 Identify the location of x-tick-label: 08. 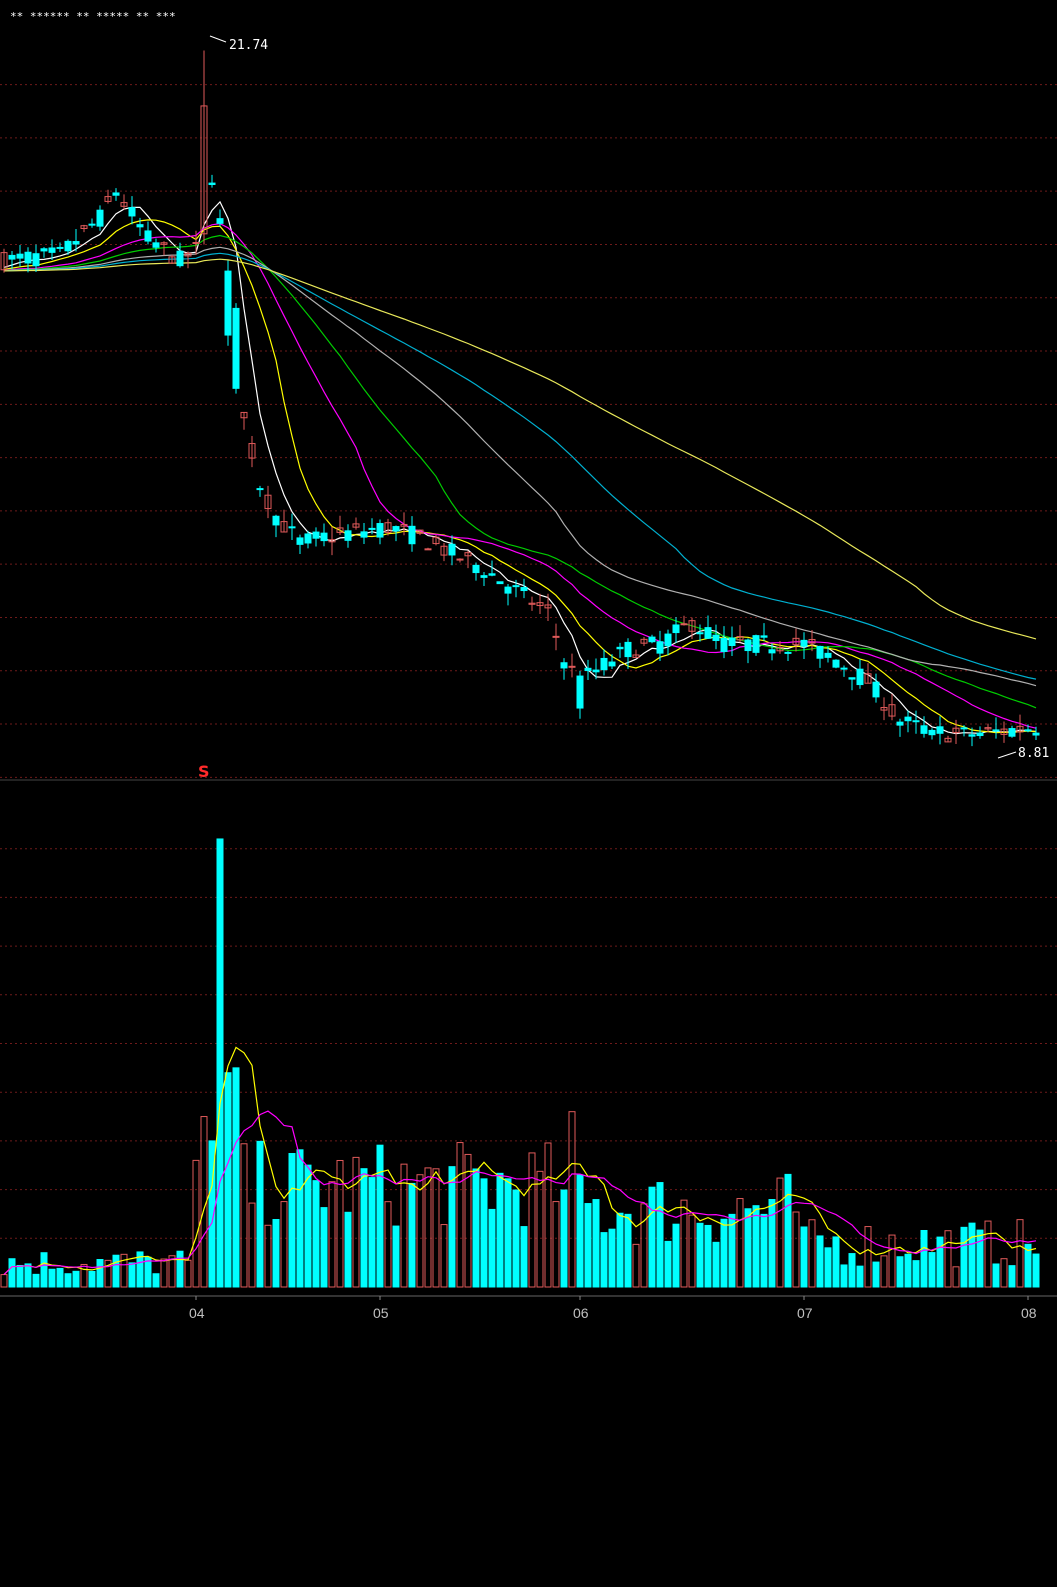
(1029, 1313).